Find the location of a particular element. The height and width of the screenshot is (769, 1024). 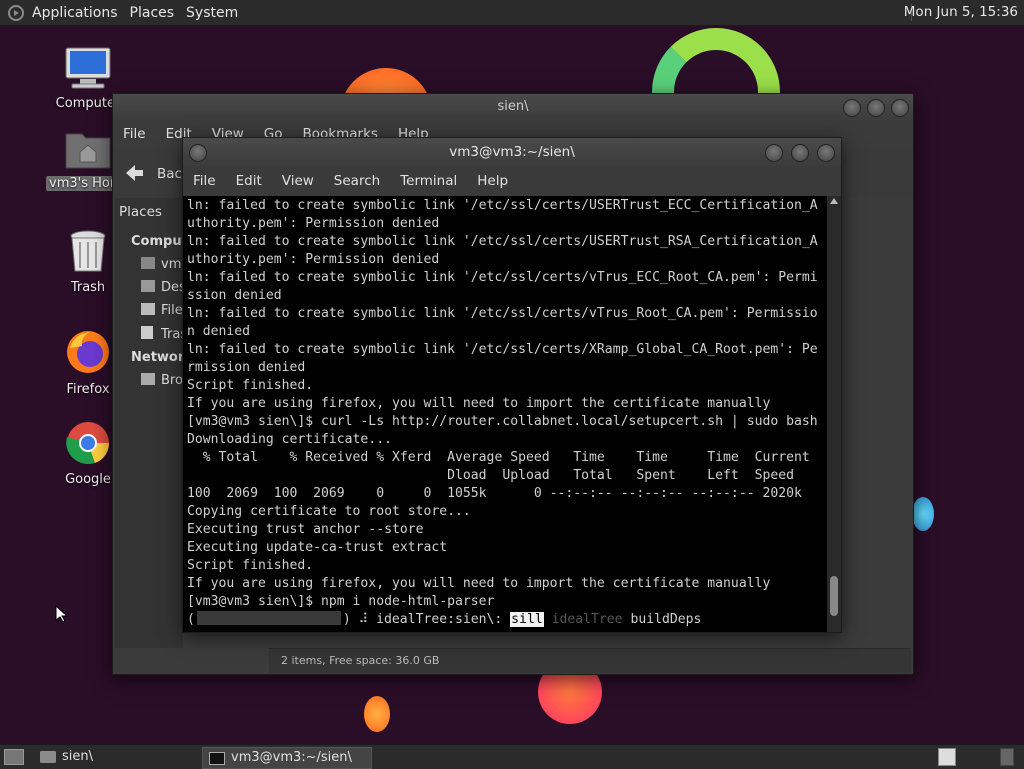

network-icon is located at coordinates (148, 379).